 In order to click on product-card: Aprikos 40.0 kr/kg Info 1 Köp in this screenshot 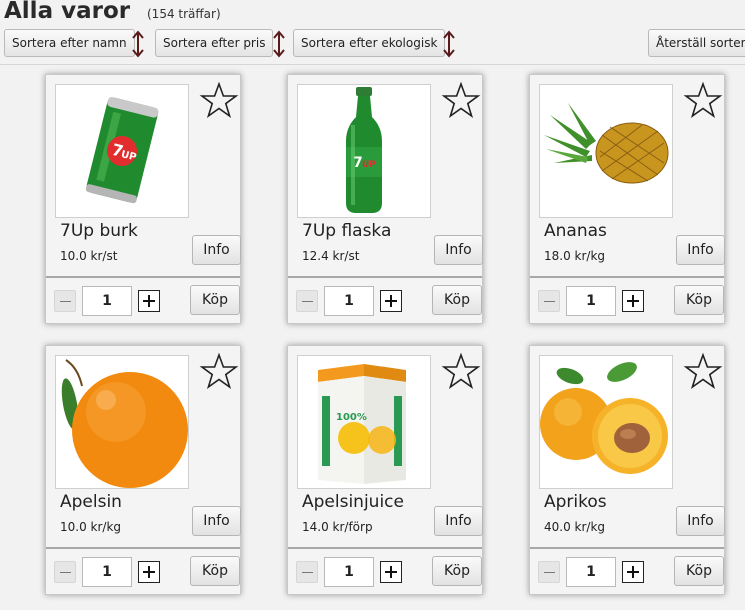, I will do `click(627, 470)`.